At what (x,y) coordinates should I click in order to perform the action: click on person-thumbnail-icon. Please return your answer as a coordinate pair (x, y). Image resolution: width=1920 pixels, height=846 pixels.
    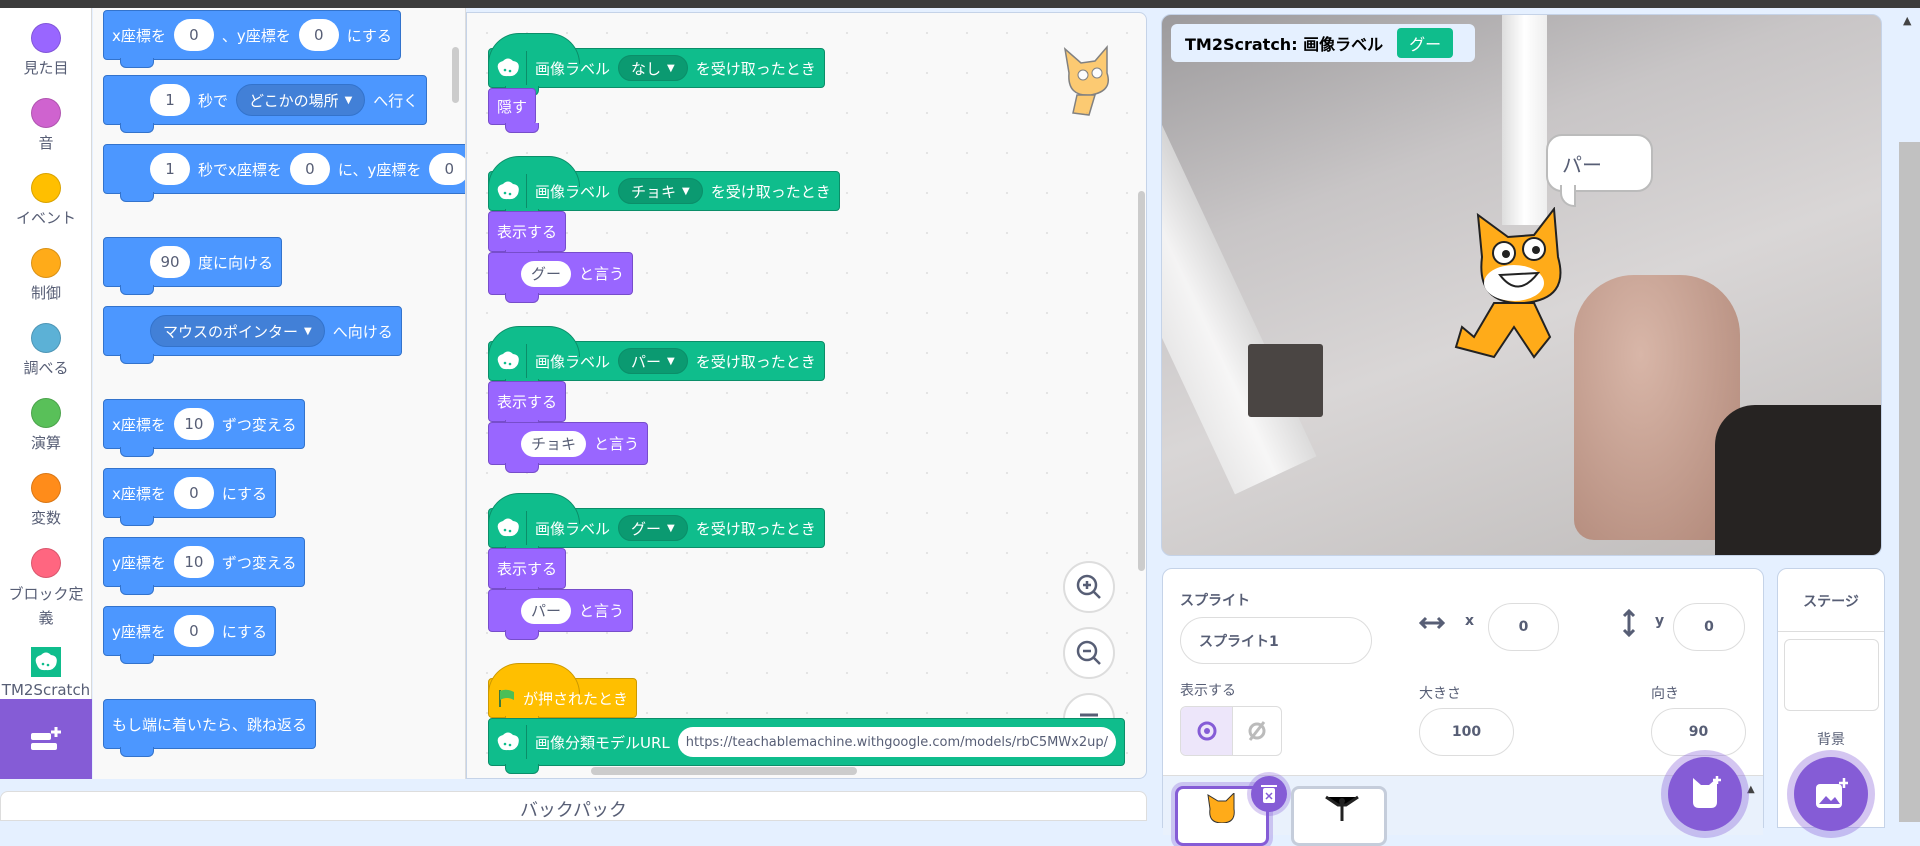
    Looking at the image, I should click on (1342, 808).